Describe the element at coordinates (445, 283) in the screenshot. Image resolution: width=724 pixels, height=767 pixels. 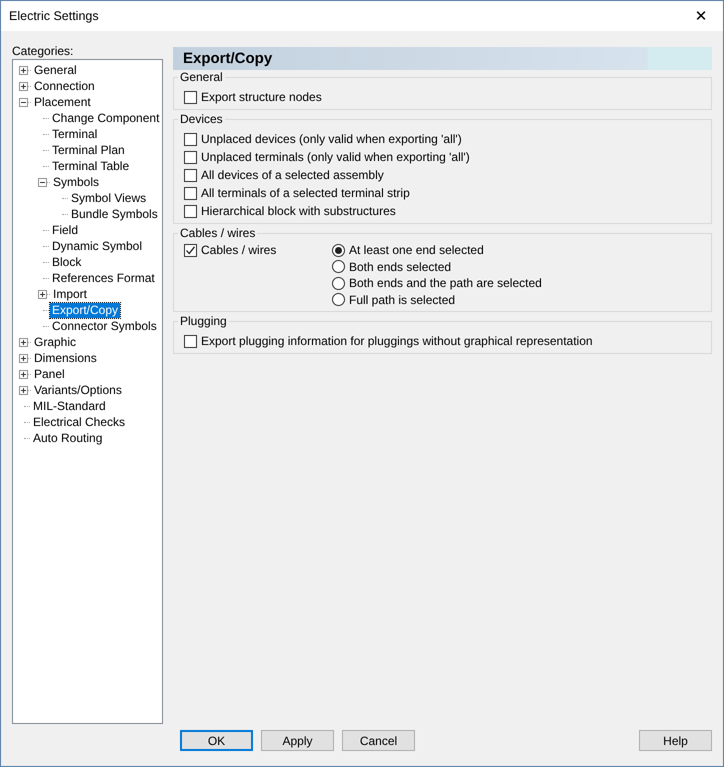
I see `option-label: Both ends and the path are selected` at that location.